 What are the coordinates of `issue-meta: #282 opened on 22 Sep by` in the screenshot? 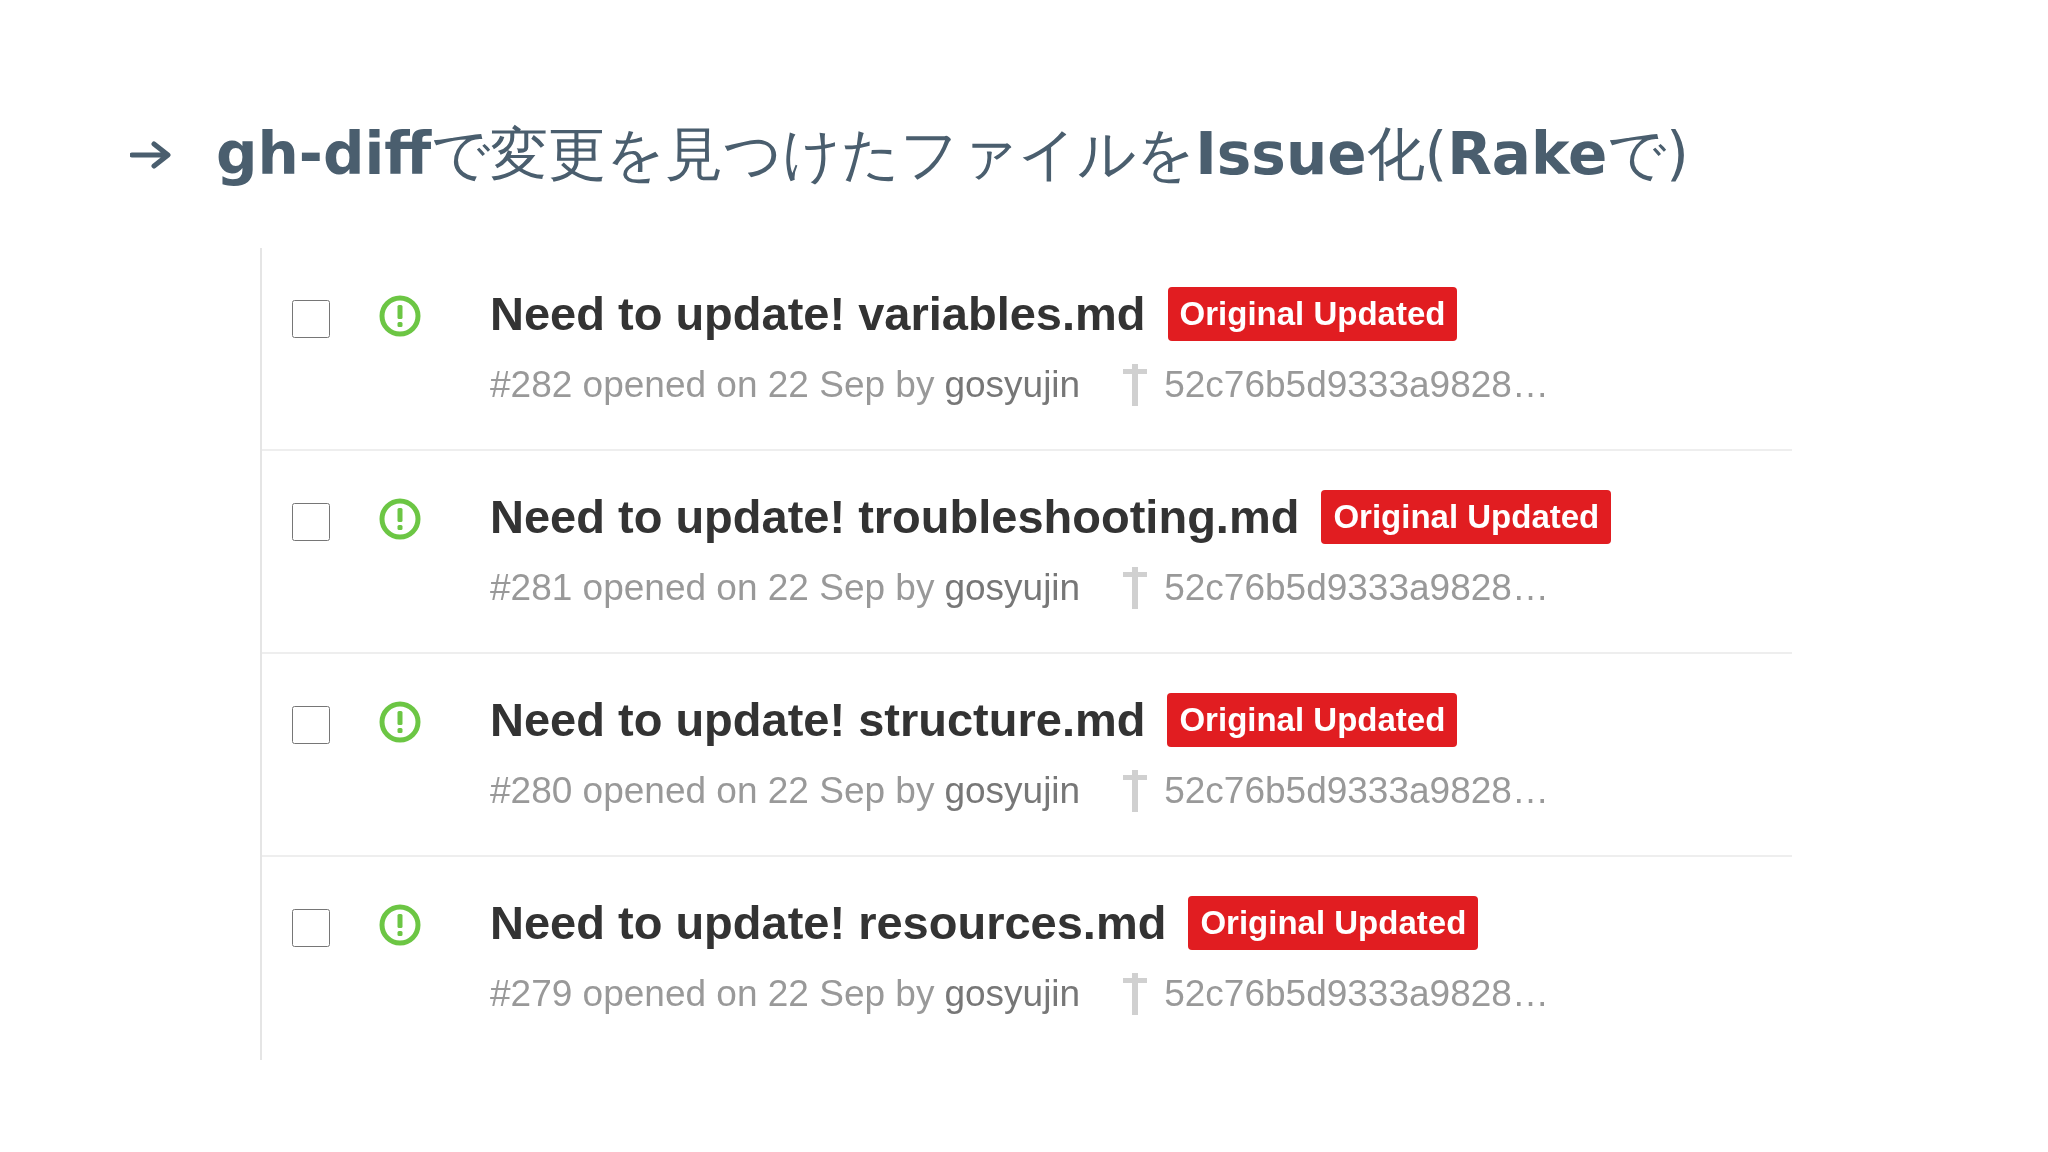 It's located at (712, 385).